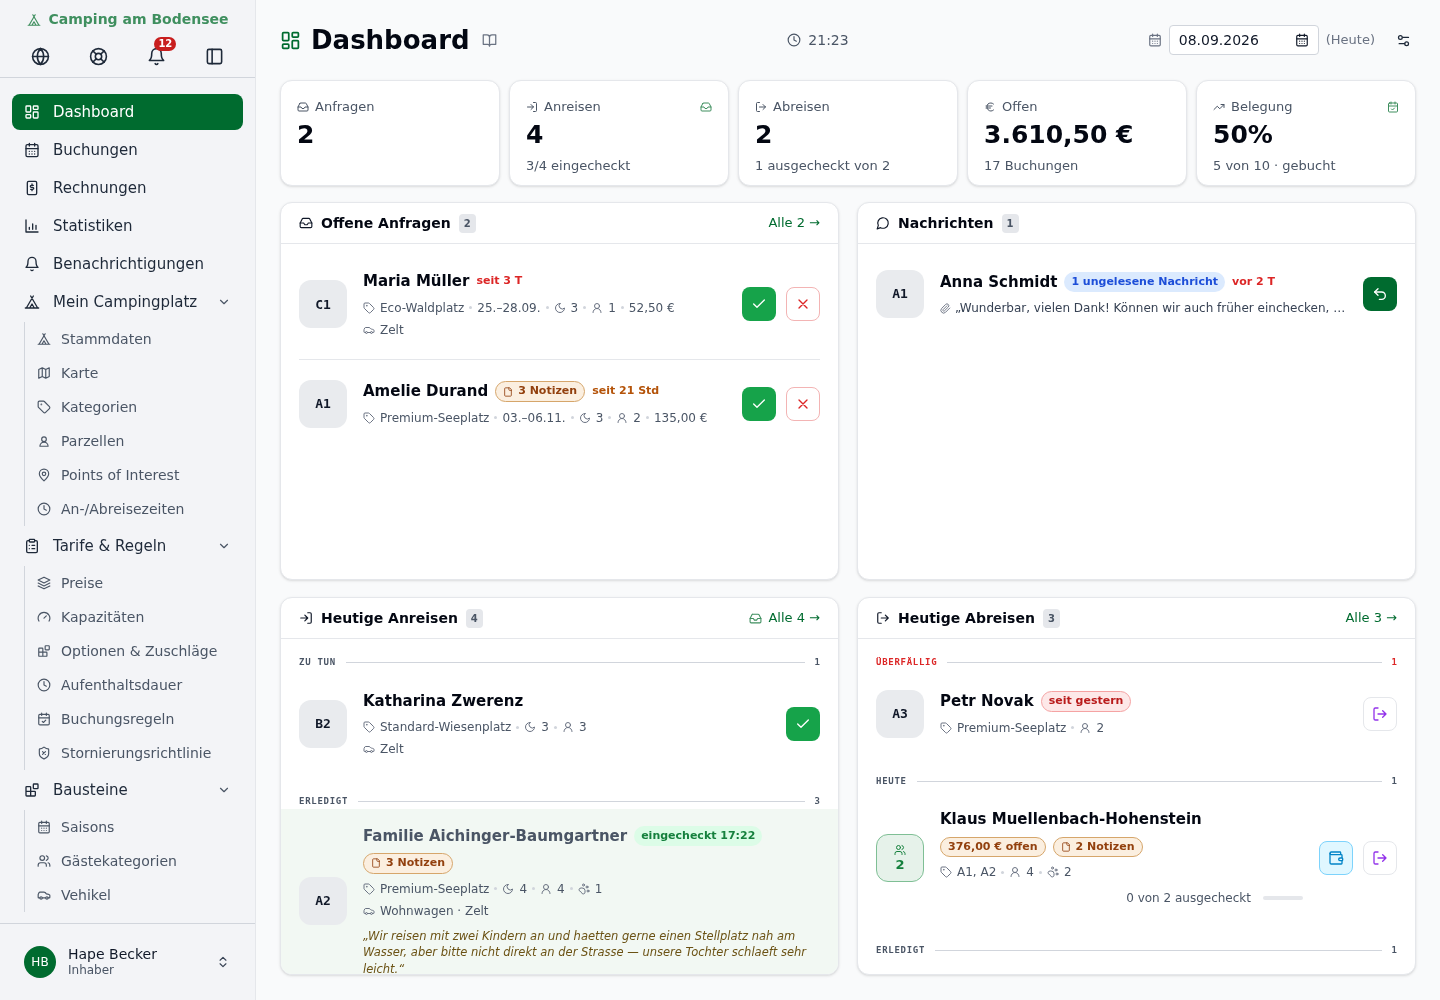 This screenshot has width=1440, height=1000. What do you see at coordinates (135, 475) in the screenshot?
I see `nav-subitem: Points of Interest` at bounding box center [135, 475].